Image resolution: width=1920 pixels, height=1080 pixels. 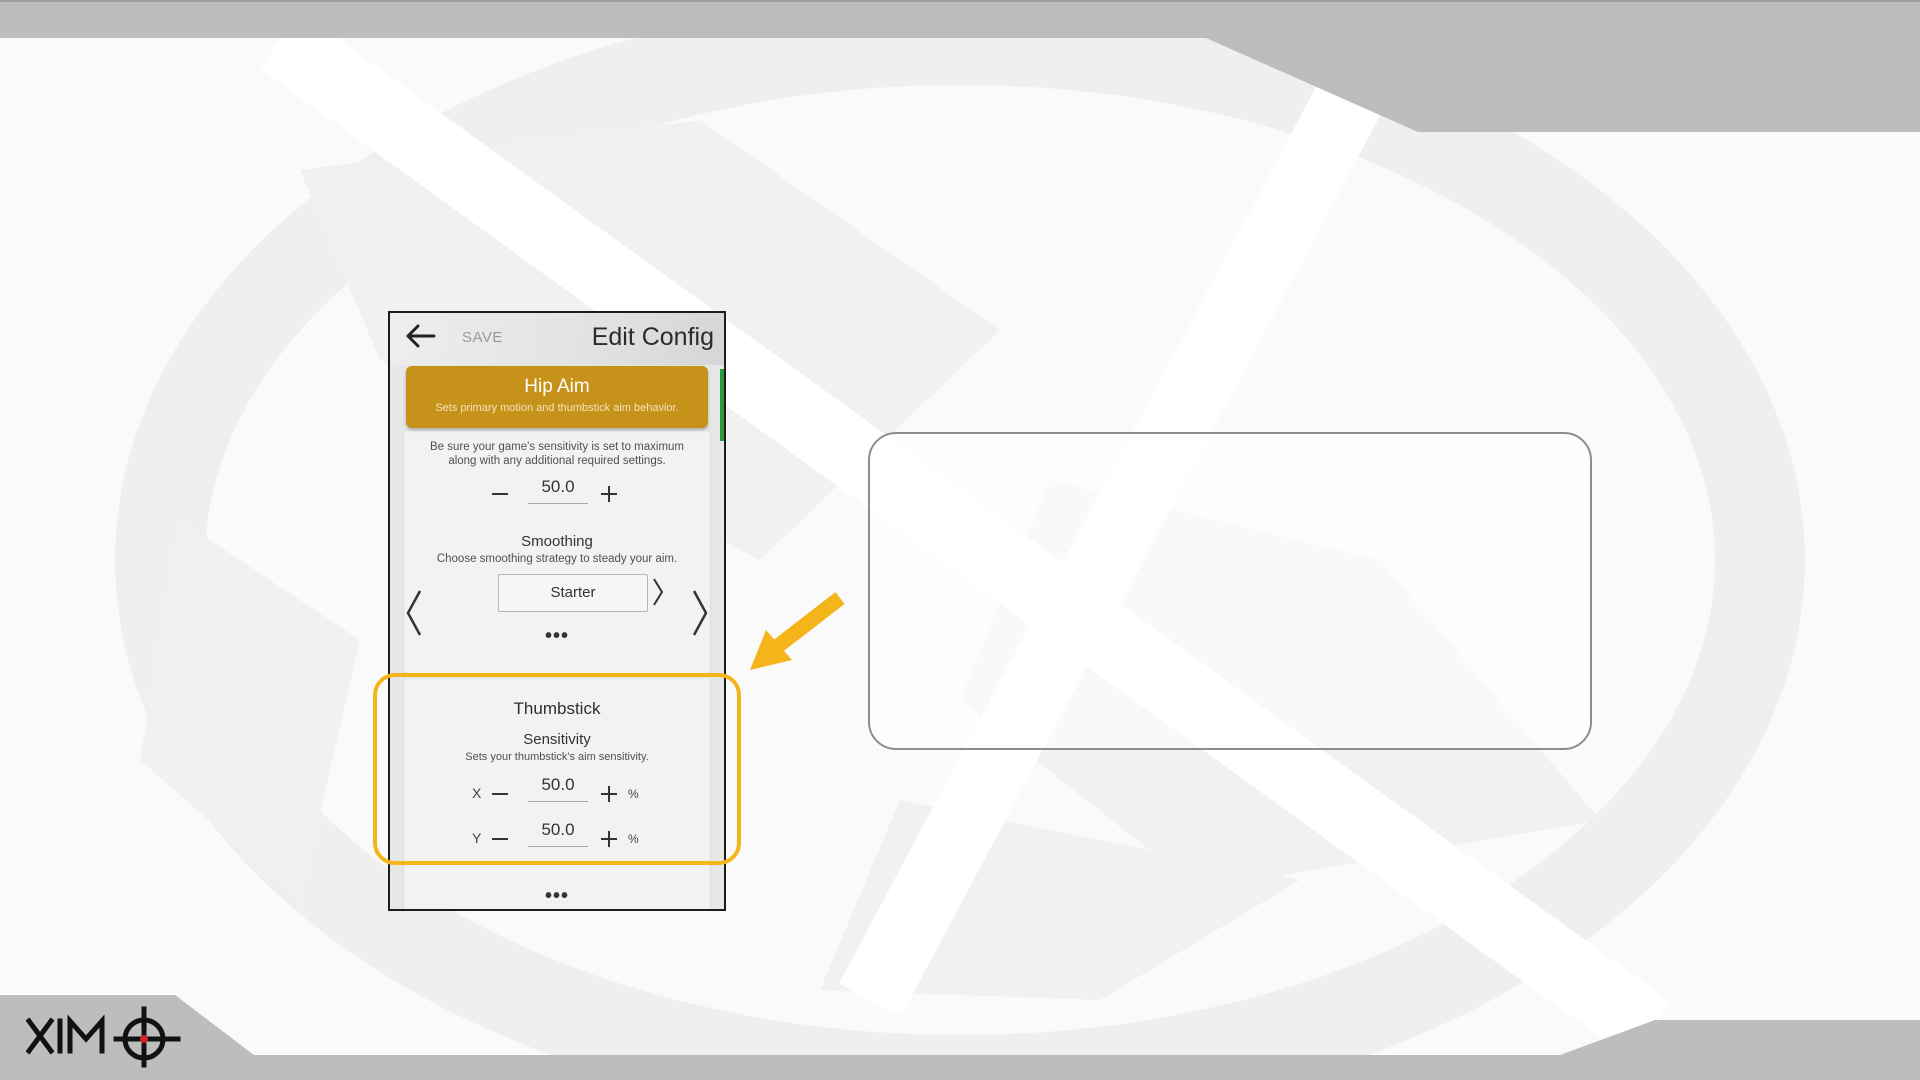 I want to click on y-unit-label: %, so click(x=633, y=839).